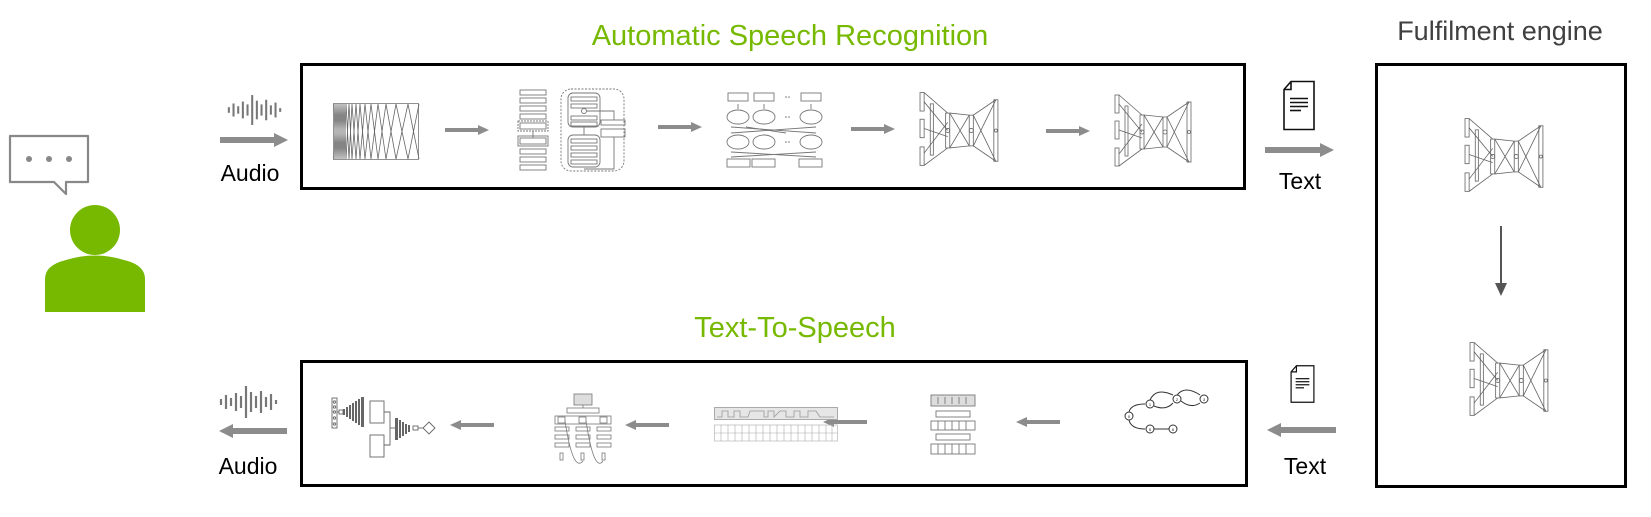  Describe the element at coordinates (254, 140) in the screenshot. I see `audio-input-arrow` at that location.